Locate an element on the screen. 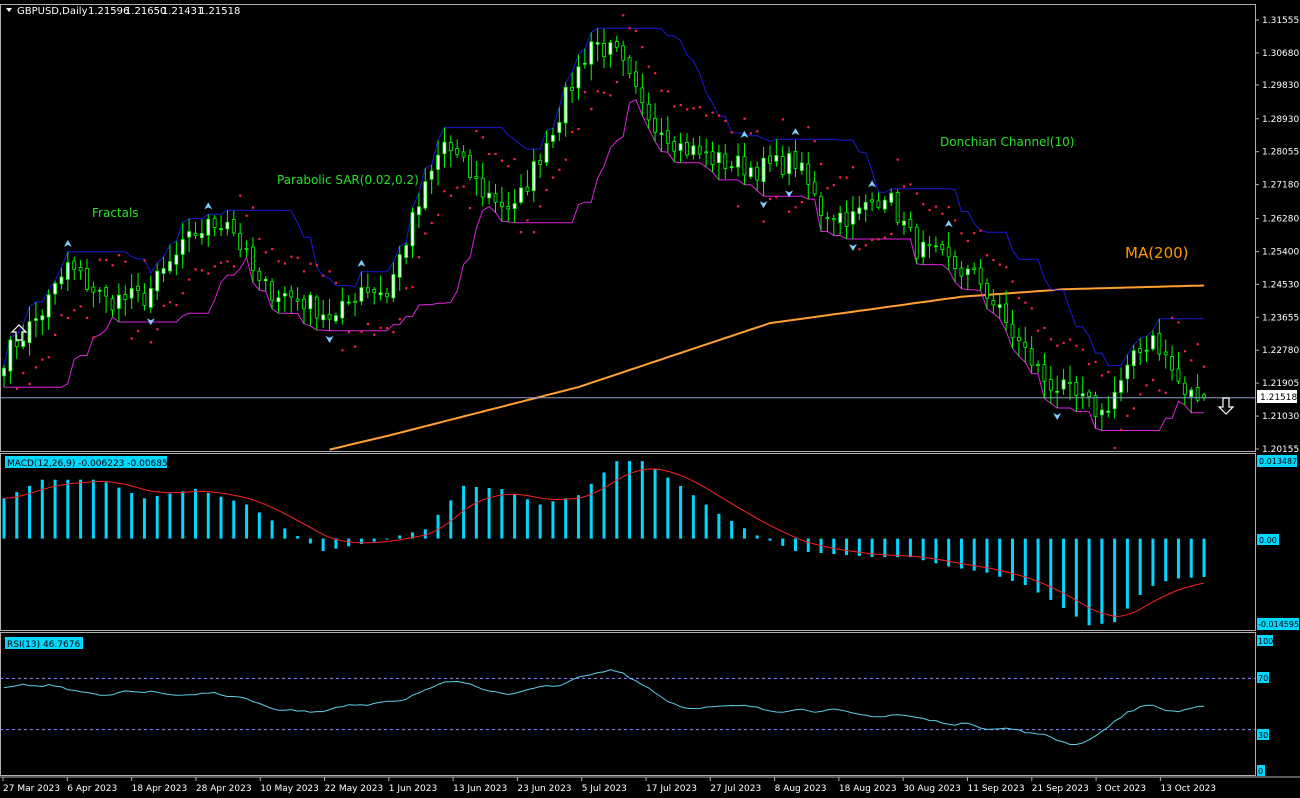 This screenshot has width=1300, height=798. time-tick-label: 23 Jun 2023 is located at coordinates (544, 789).